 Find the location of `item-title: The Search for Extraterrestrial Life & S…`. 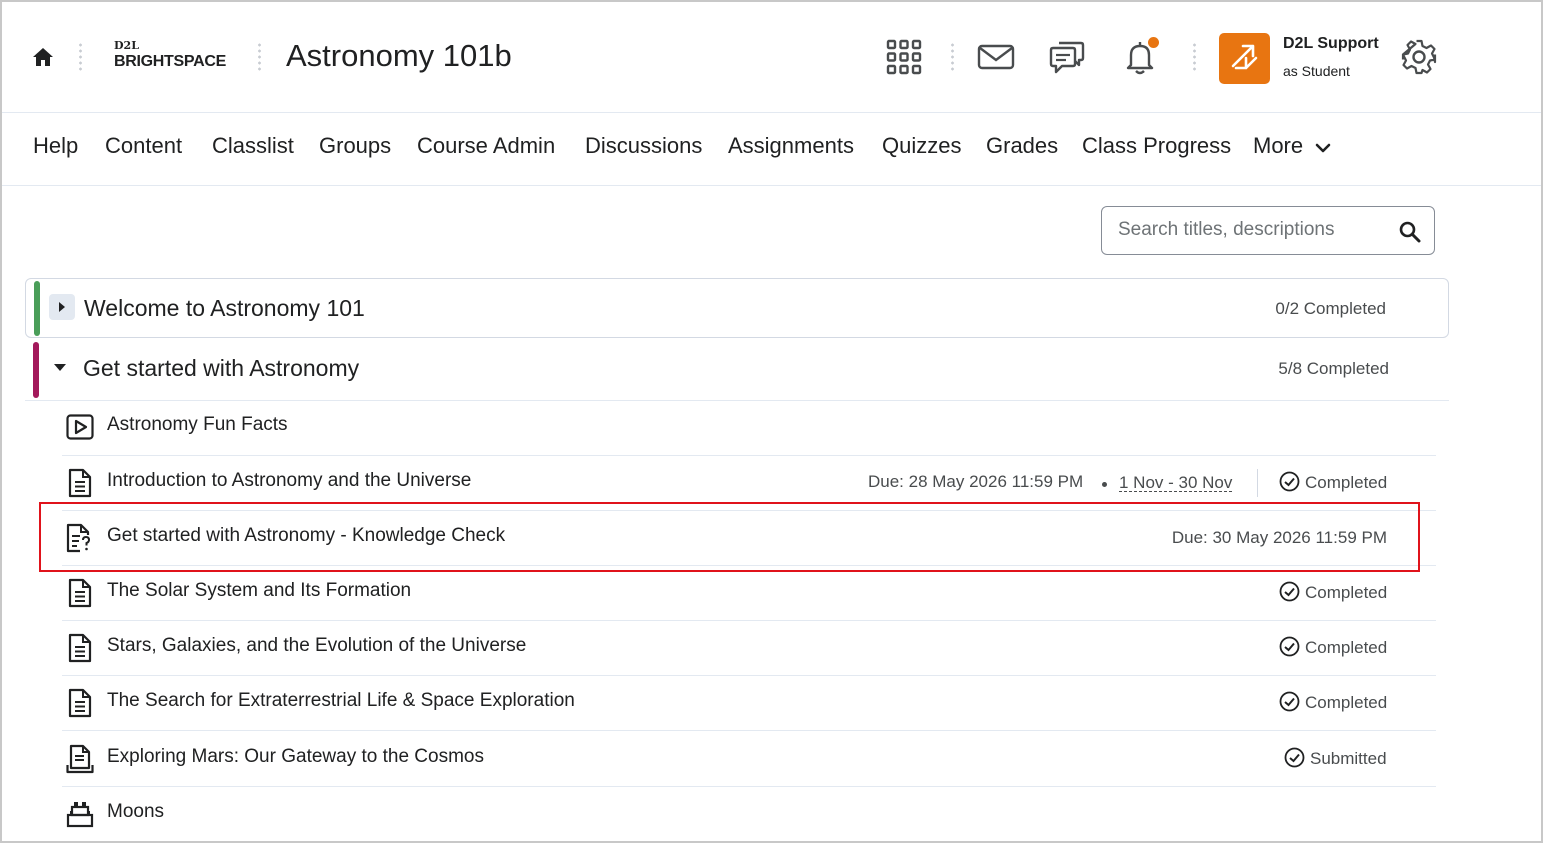

item-title: The Search for Extraterrestrial Life & S… is located at coordinates (341, 701).